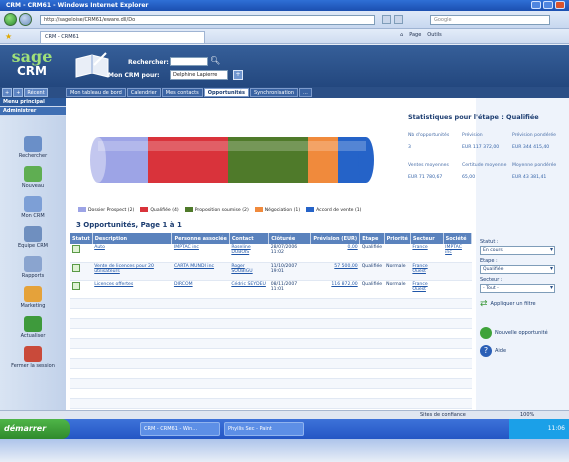  I want to click on cell-forecast-text: 57 500,00, so click(345, 266).